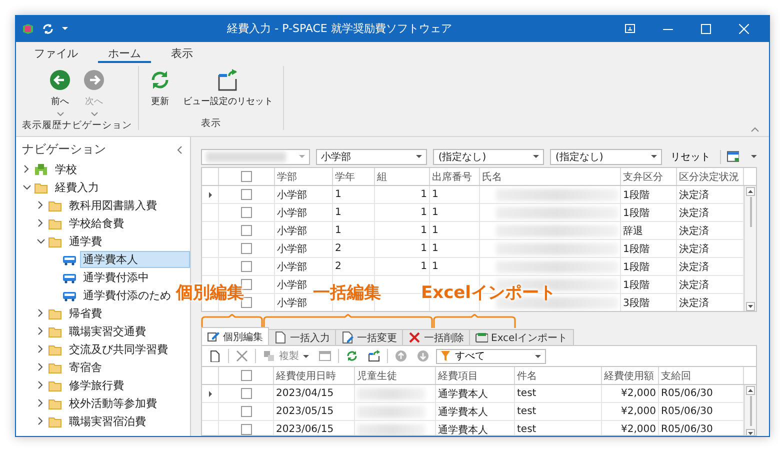  What do you see at coordinates (691, 157) in the screenshot?
I see `reset-button: リセット` at bounding box center [691, 157].